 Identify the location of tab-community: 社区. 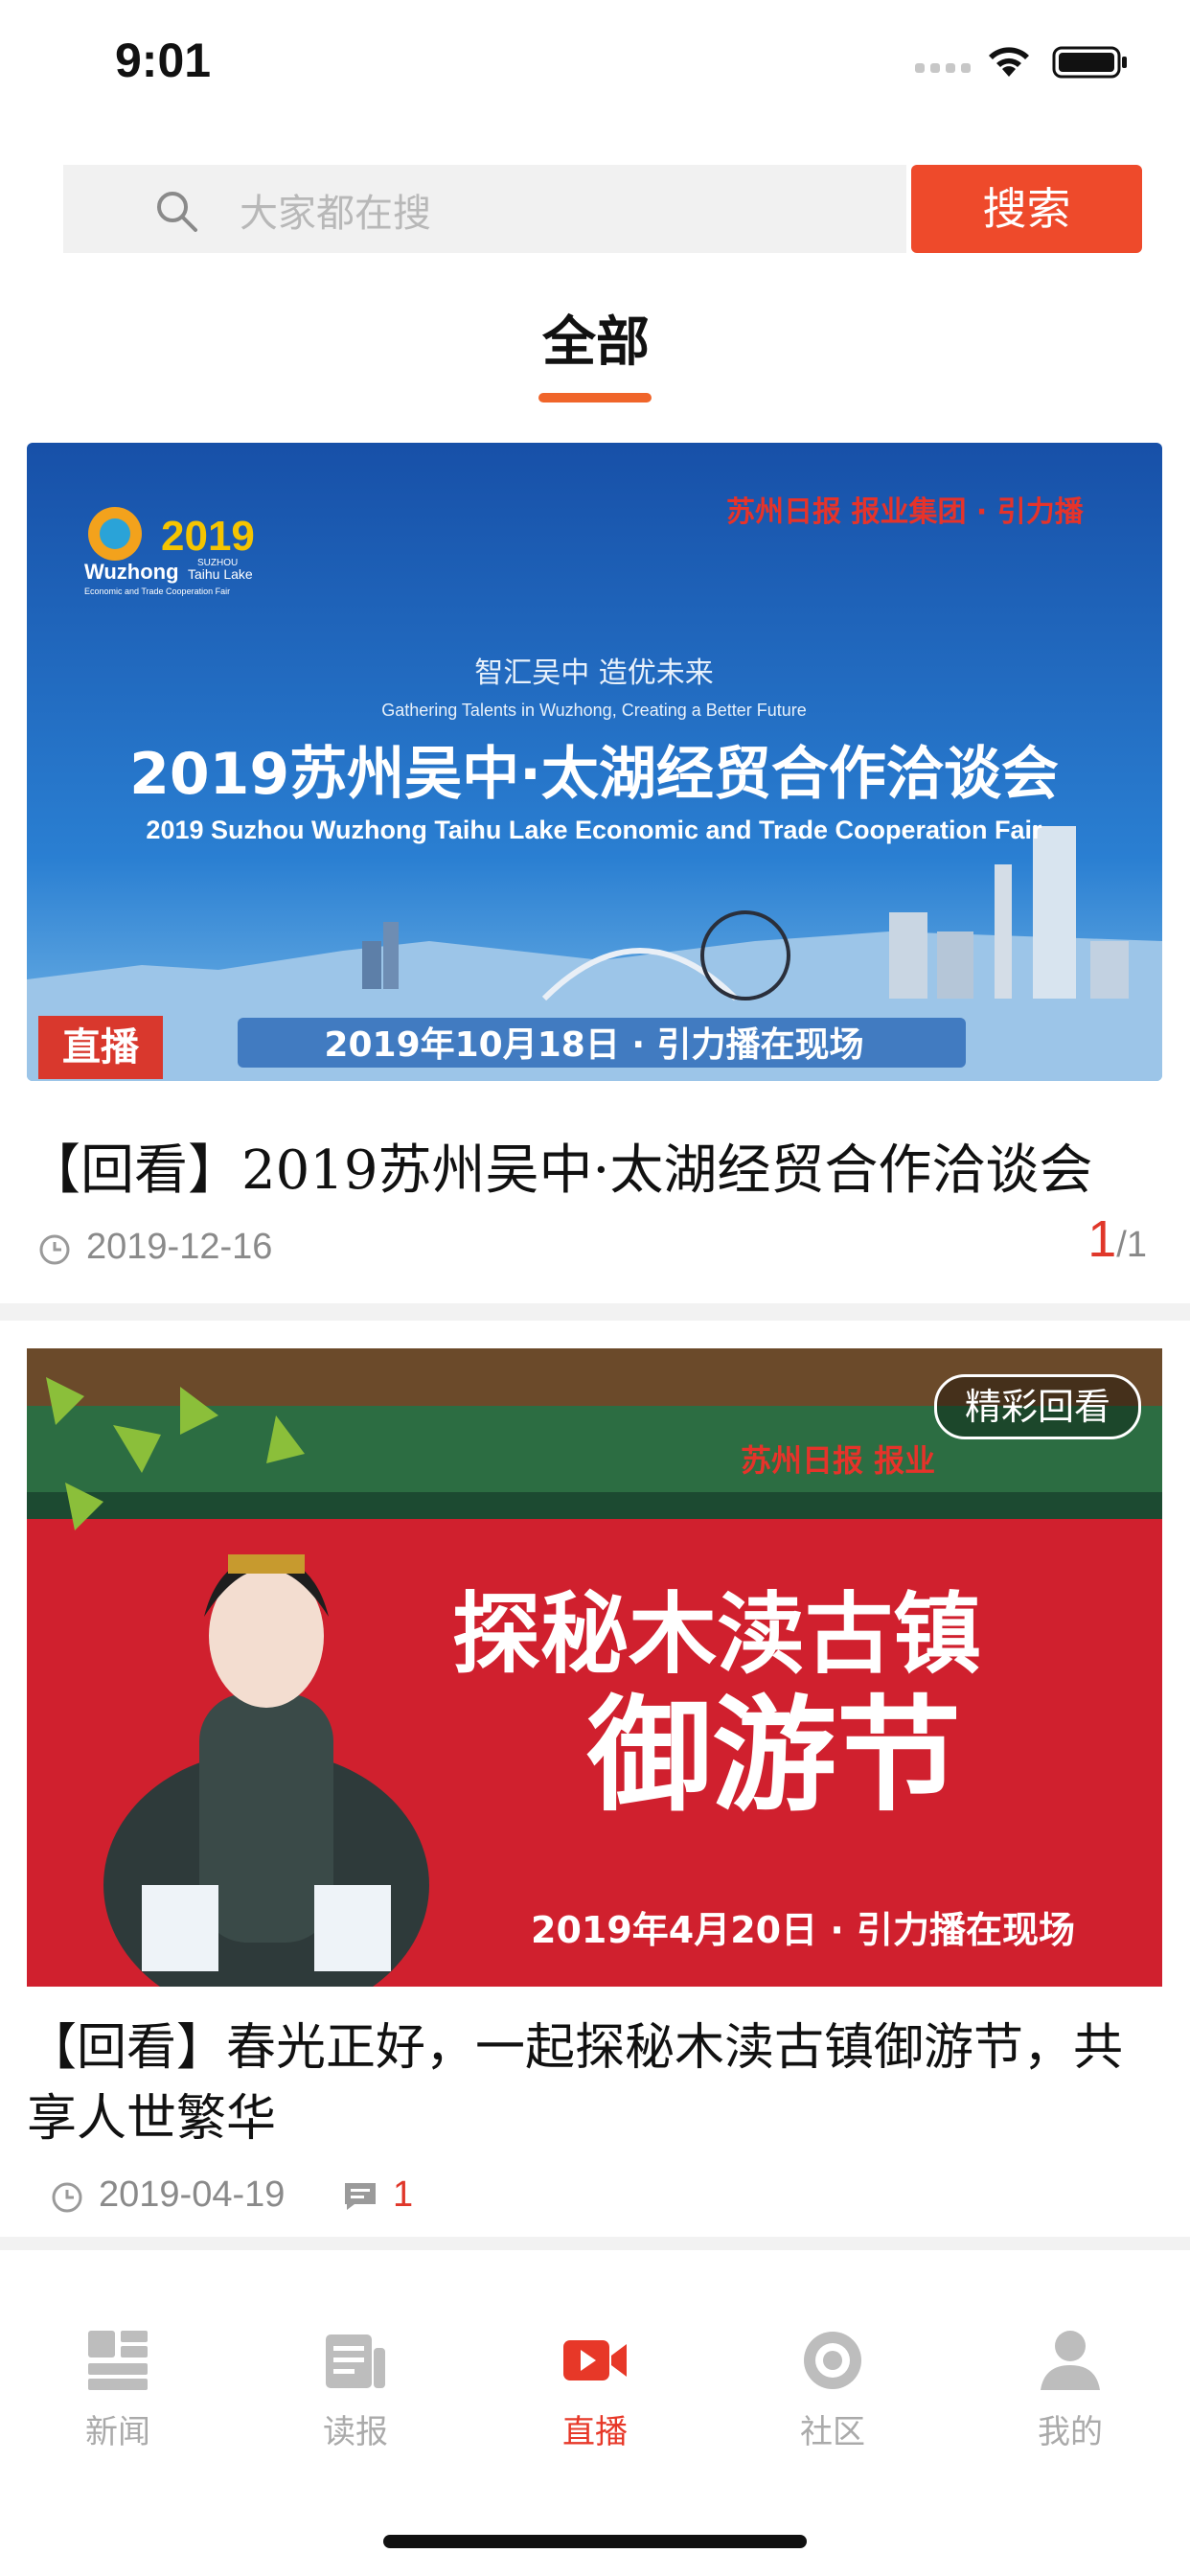
(833, 2389).